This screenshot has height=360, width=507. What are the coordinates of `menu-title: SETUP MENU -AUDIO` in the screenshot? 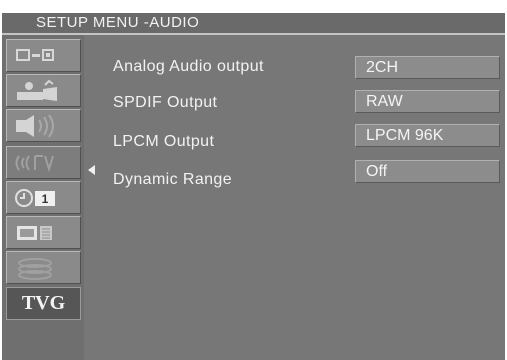 It's located at (253, 23).